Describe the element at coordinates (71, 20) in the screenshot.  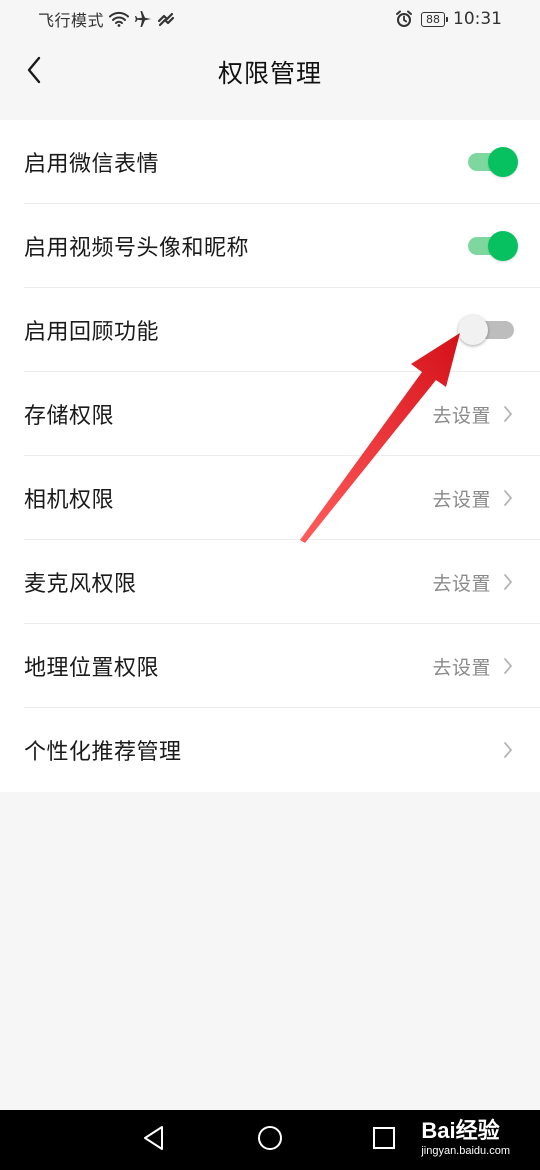
I see `airplane-mode-text: 飞行模式` at that location.